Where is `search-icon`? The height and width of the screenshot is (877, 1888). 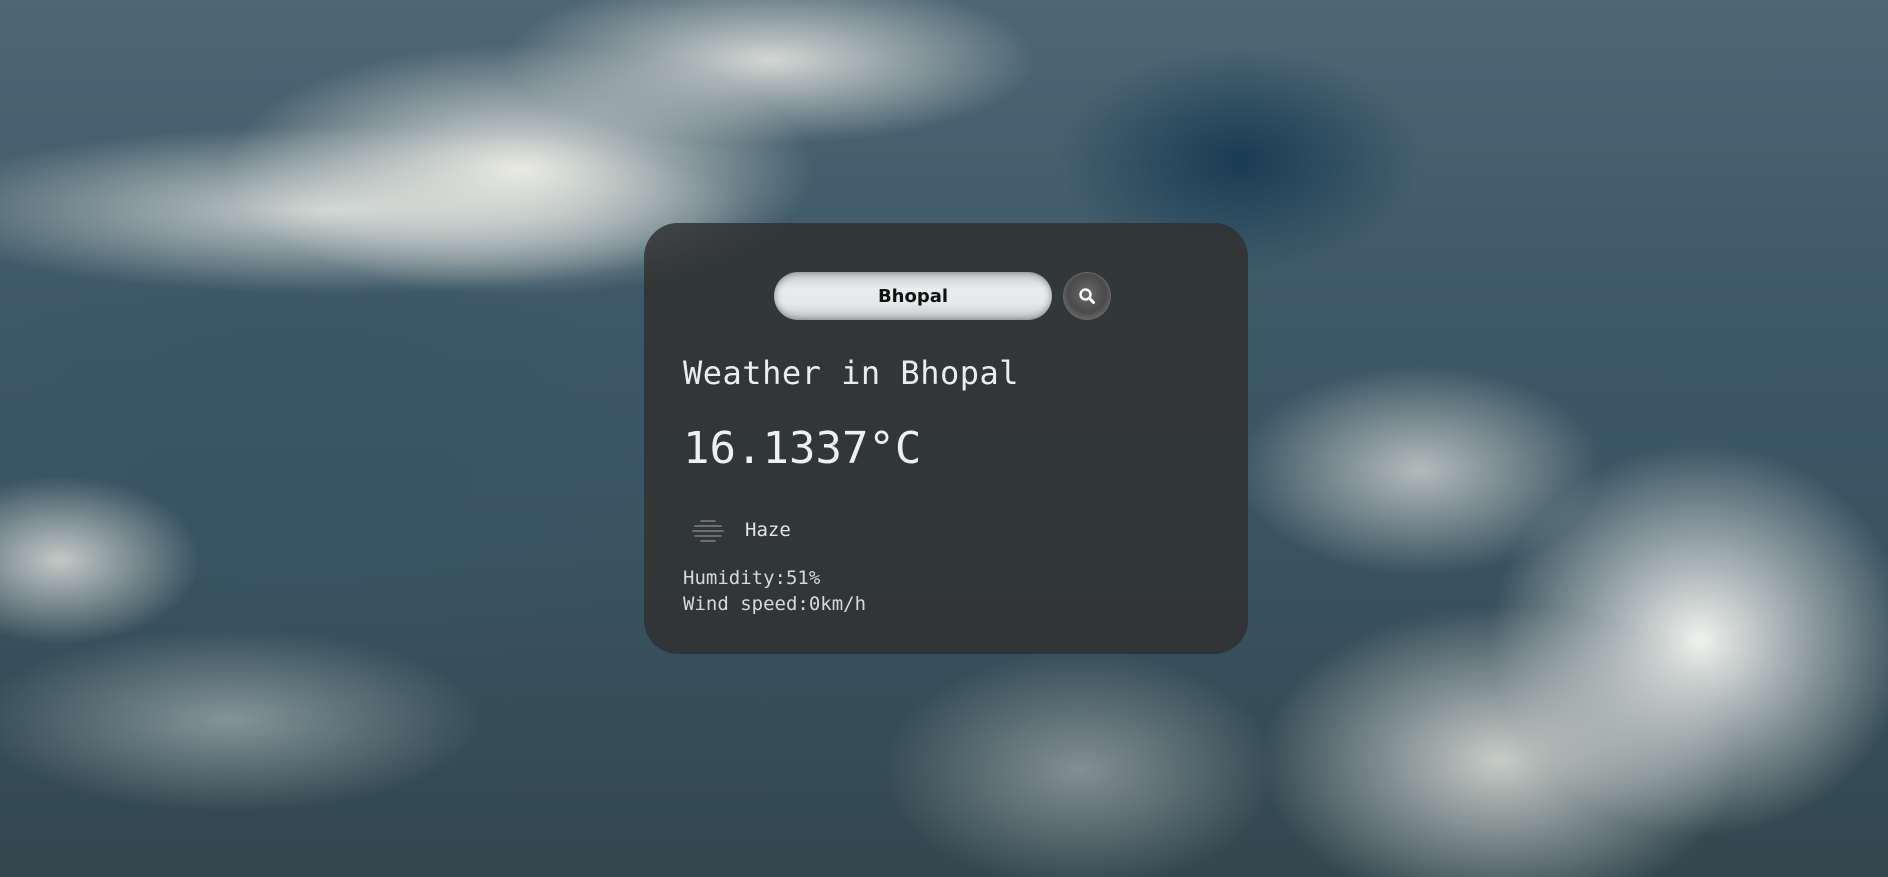 search-icon is located at coordinates (1087, 296).